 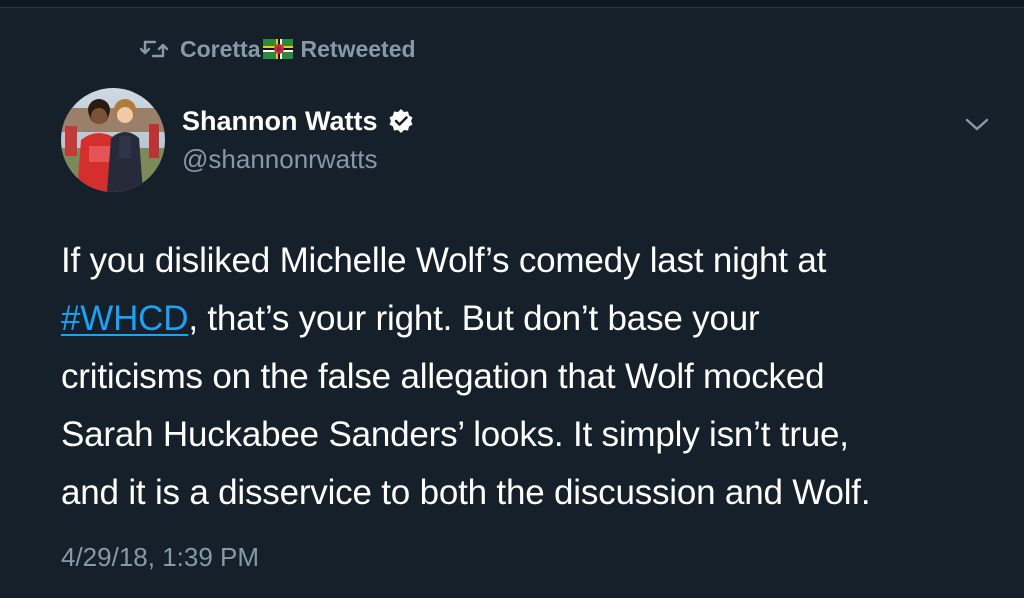 What do you see at coordinates (113, 140) in the screenshot?
I see `avatar` at bounding box center [113, 140].